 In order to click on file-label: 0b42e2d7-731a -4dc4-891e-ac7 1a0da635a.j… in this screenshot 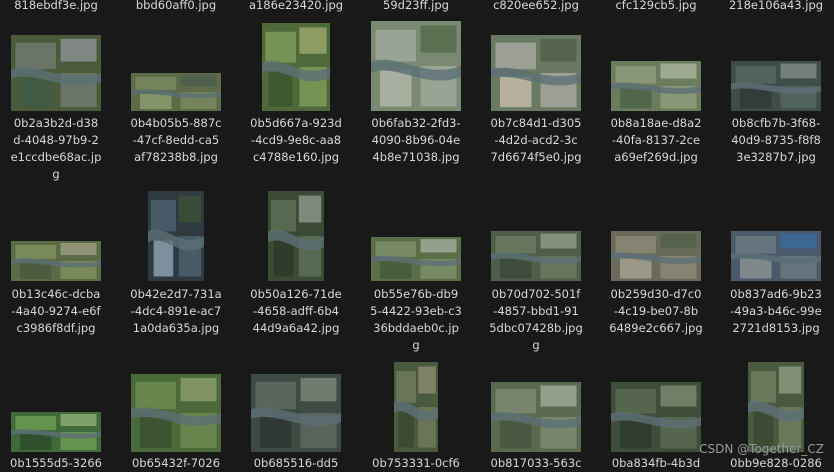, I will do `click(176, 311)`.